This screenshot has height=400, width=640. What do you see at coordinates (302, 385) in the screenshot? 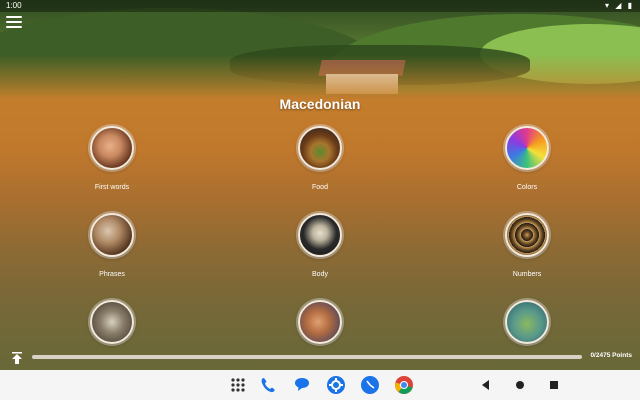
I see `messages-icon` at bounding box center [302, 385].